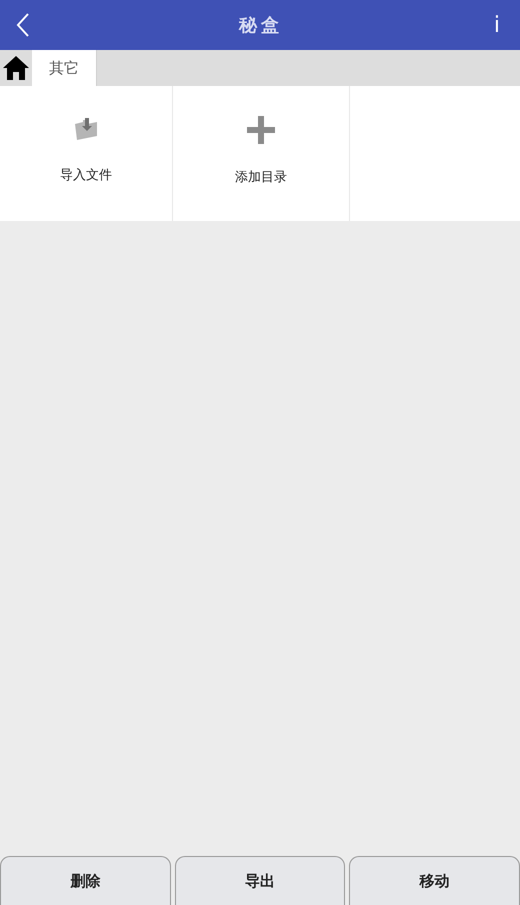  What do you see at coordinates (85, 880) in the screenshot?
I see `toolbar-button: 删除` at bounding box center [85, 880].